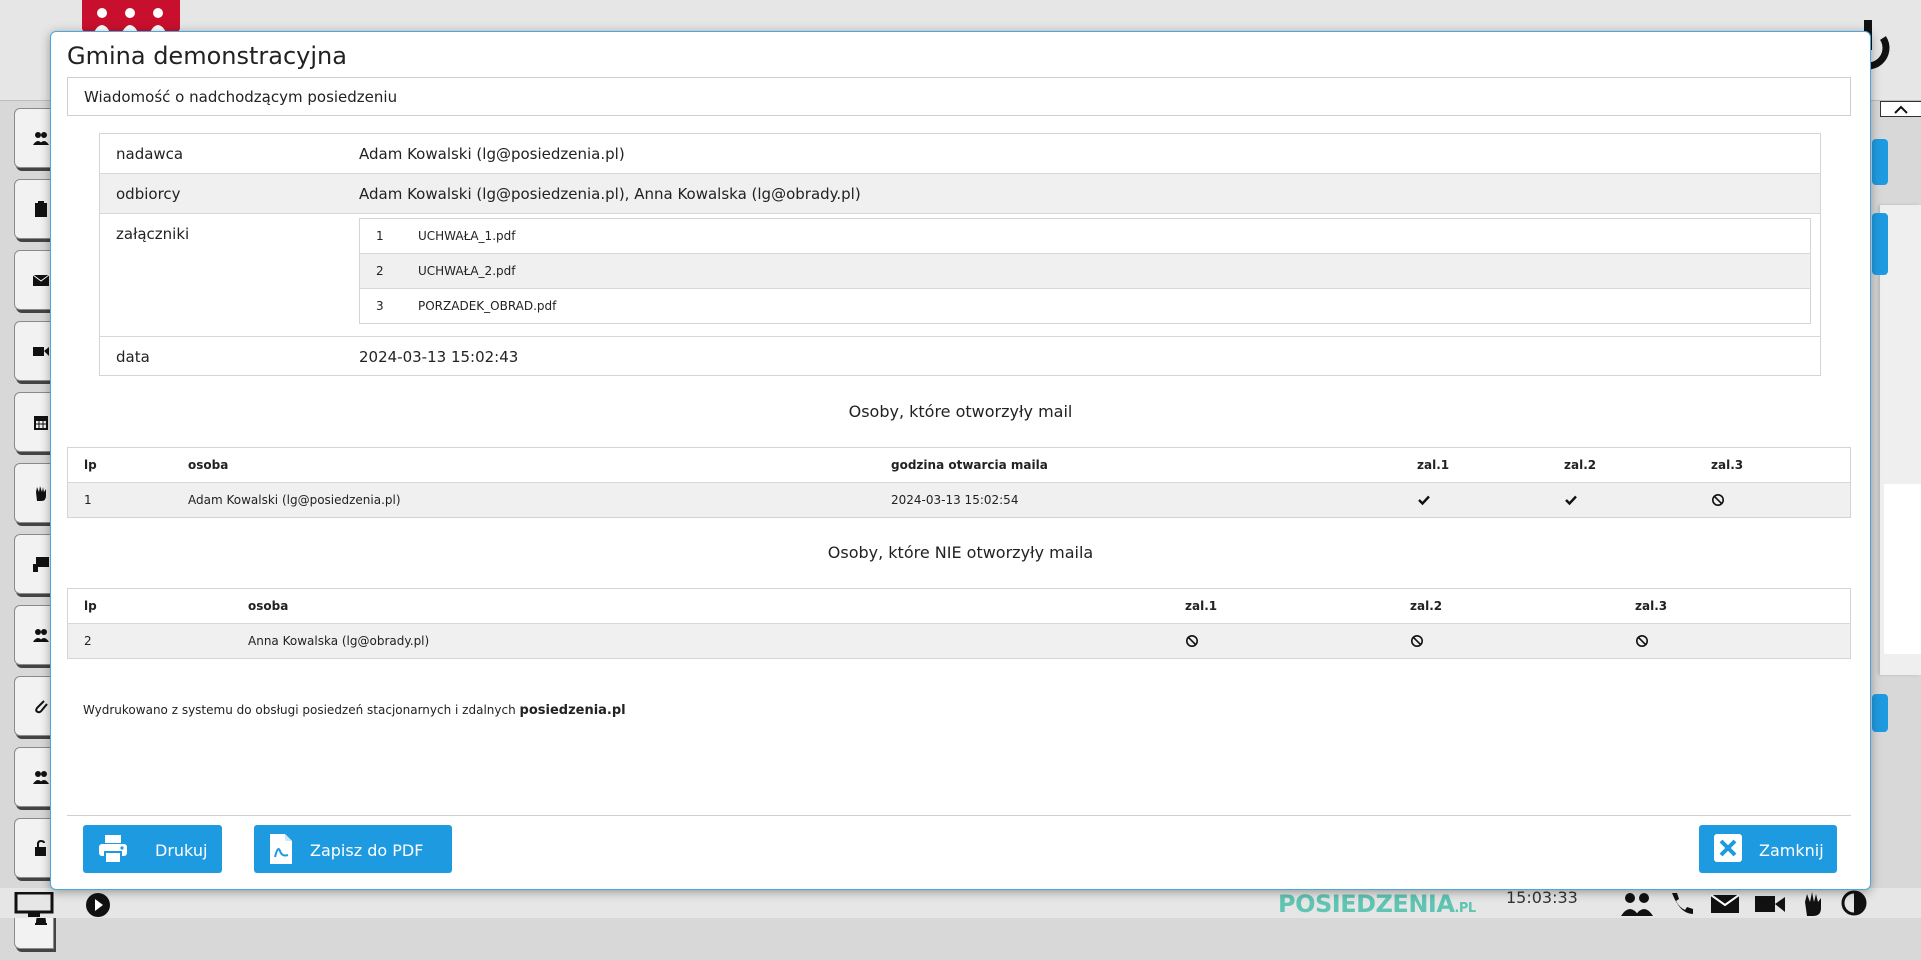  I want to click on clipboard-icon, so click(41, 209).